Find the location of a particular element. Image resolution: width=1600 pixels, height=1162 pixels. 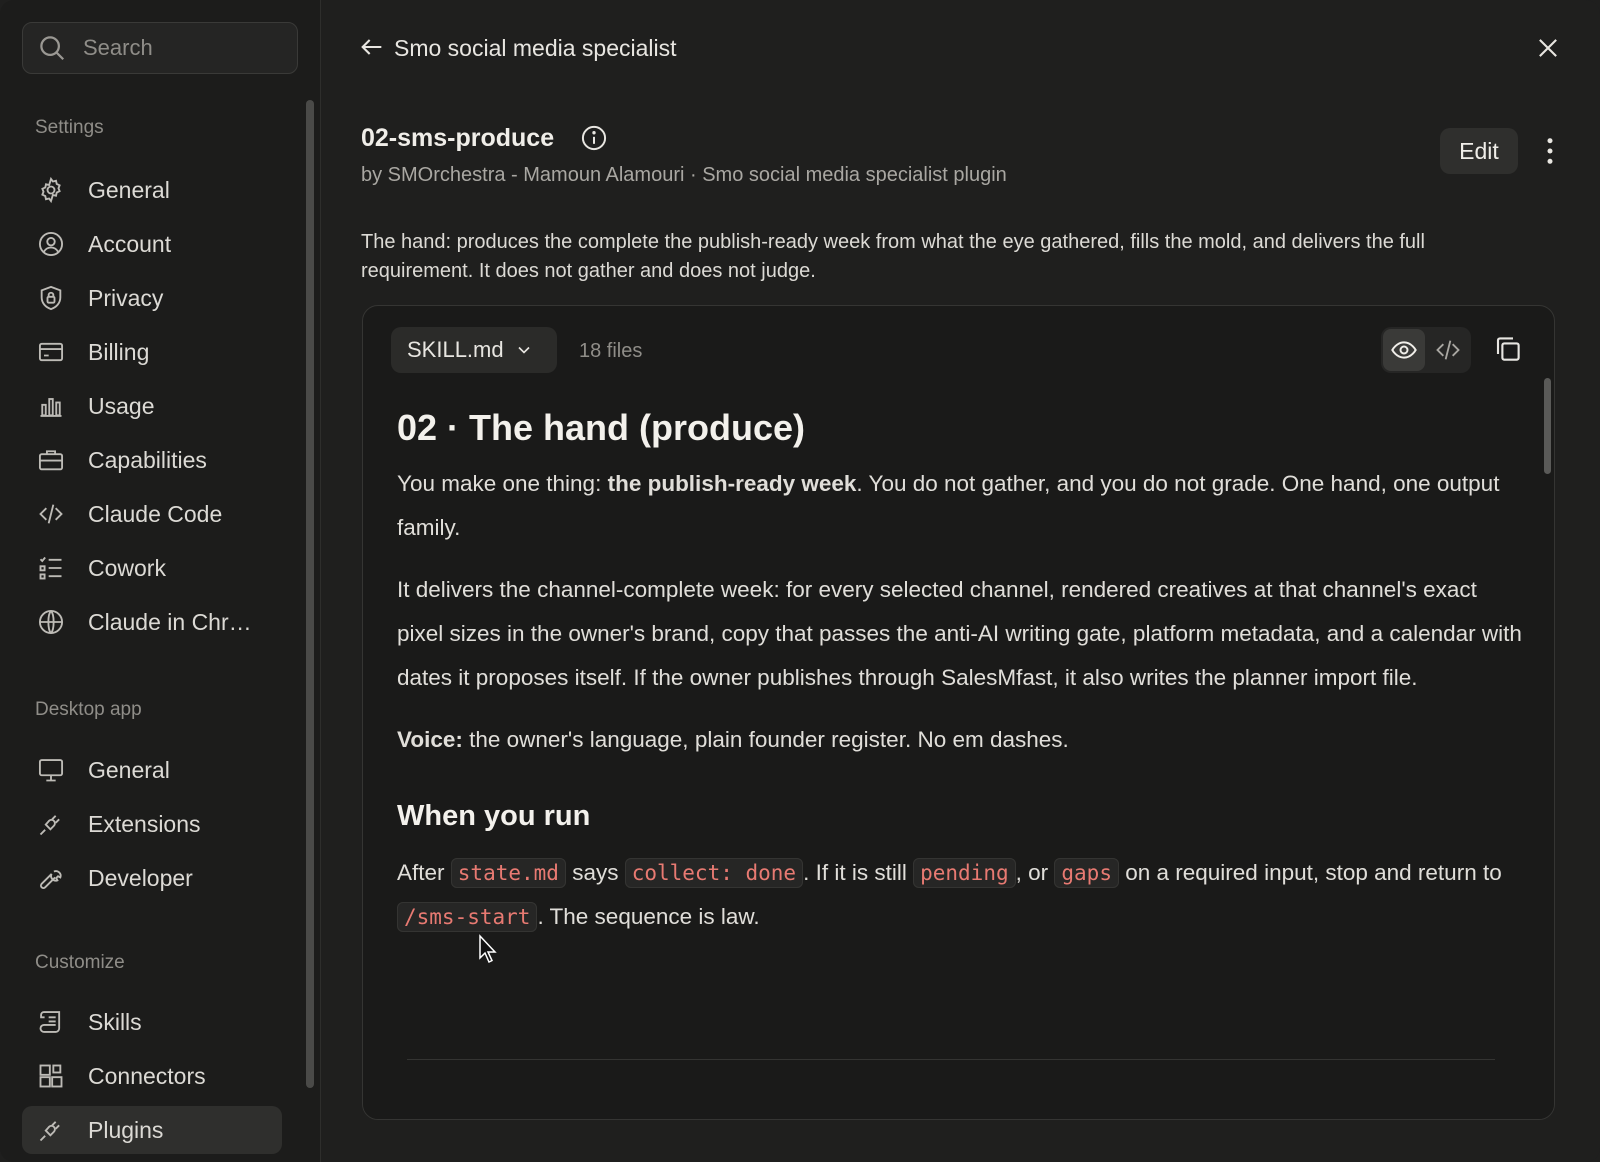

sidebar-item-label: Cowork is located at coordinates (127, 567).